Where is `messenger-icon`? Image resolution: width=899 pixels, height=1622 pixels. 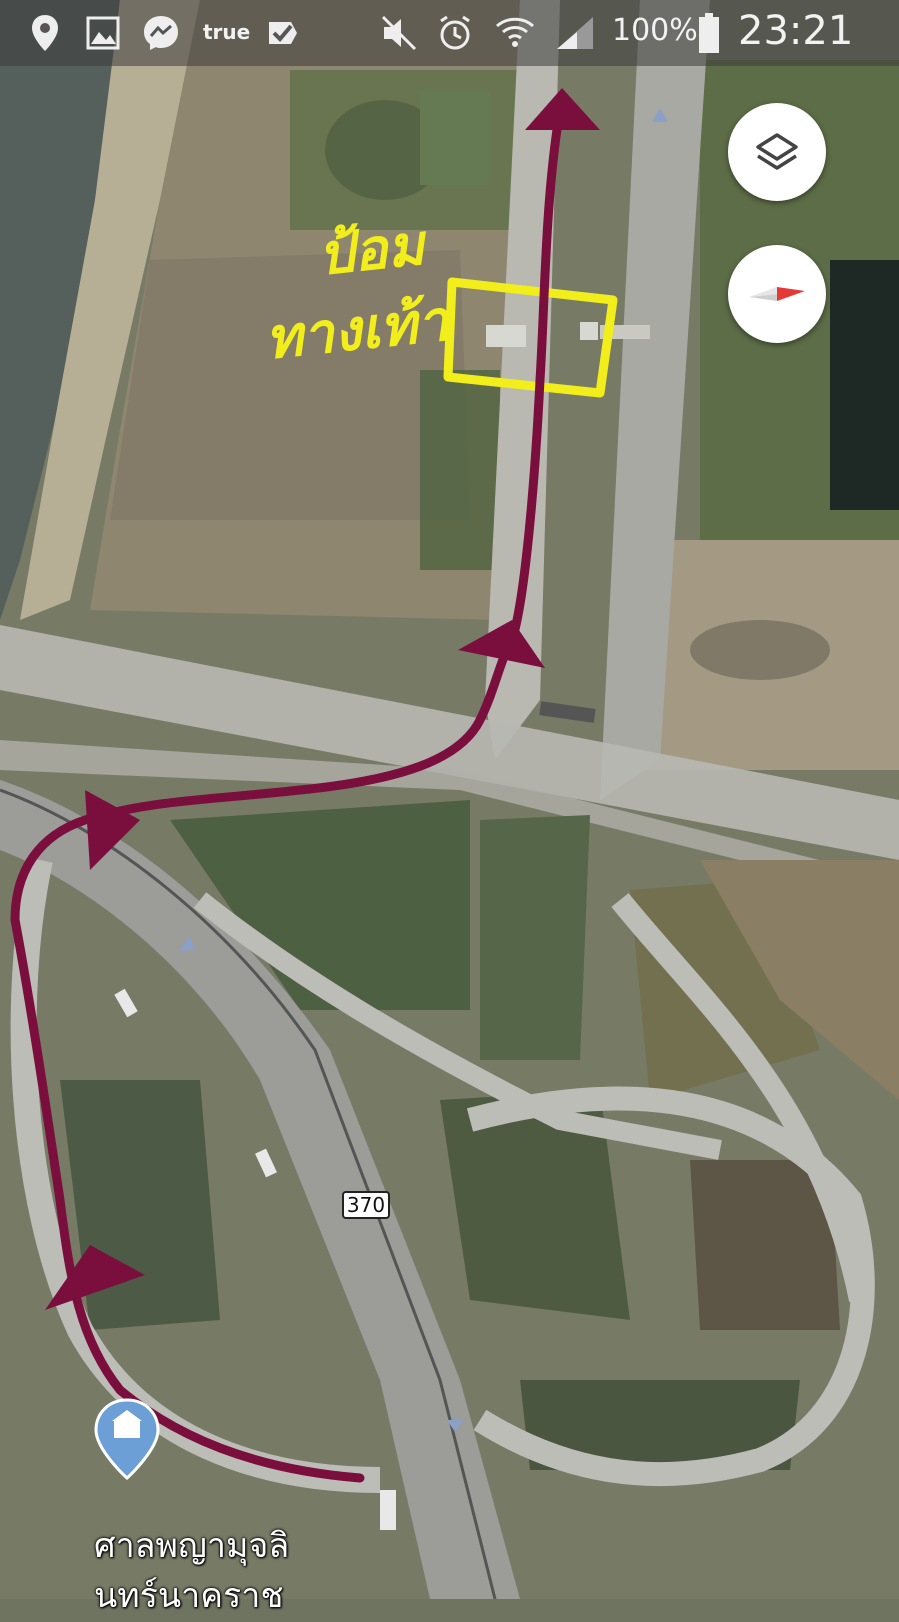
messenger-icon is located at coordinates (161, 33).